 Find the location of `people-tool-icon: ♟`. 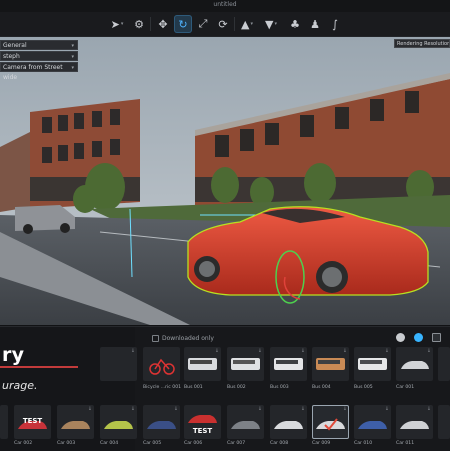

people-tool-icon: ♟ is located at coordinates (315, 24).